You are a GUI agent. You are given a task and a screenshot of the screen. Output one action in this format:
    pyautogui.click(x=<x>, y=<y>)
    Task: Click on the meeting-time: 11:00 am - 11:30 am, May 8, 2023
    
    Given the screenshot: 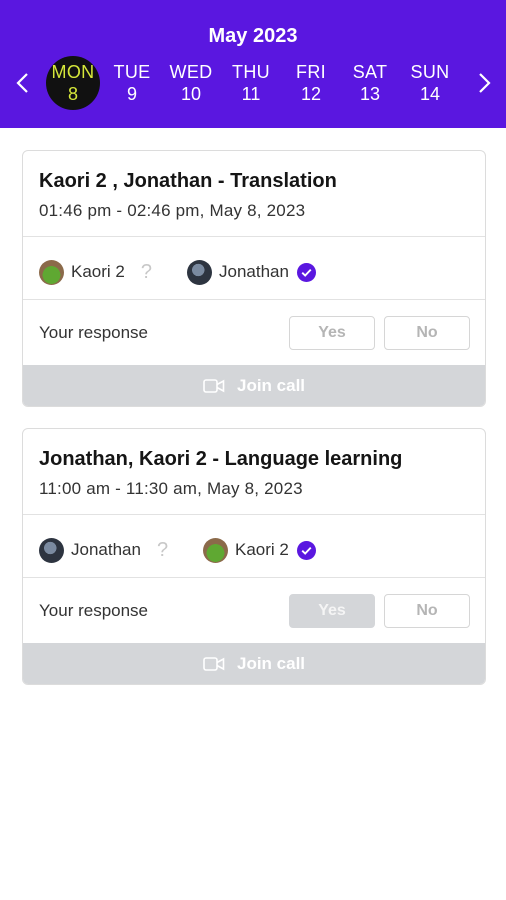 What is the action you would take?
    pyautogui.click(x=171, y=488)
    